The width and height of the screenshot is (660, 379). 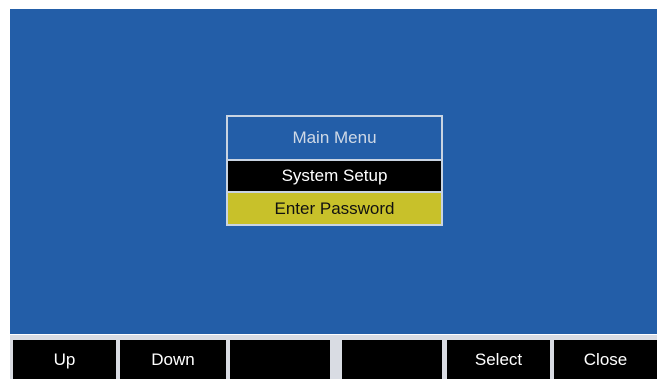 I want to click on softkey-3-button, so click(x=280, y=359).